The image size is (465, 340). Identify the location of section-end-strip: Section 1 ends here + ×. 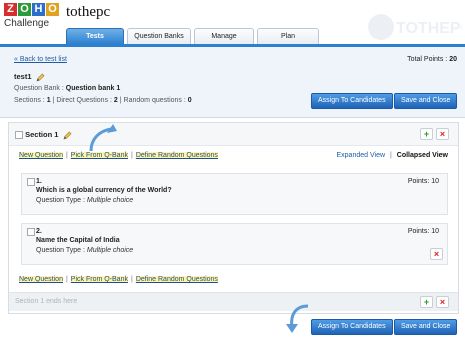
(233, 301).